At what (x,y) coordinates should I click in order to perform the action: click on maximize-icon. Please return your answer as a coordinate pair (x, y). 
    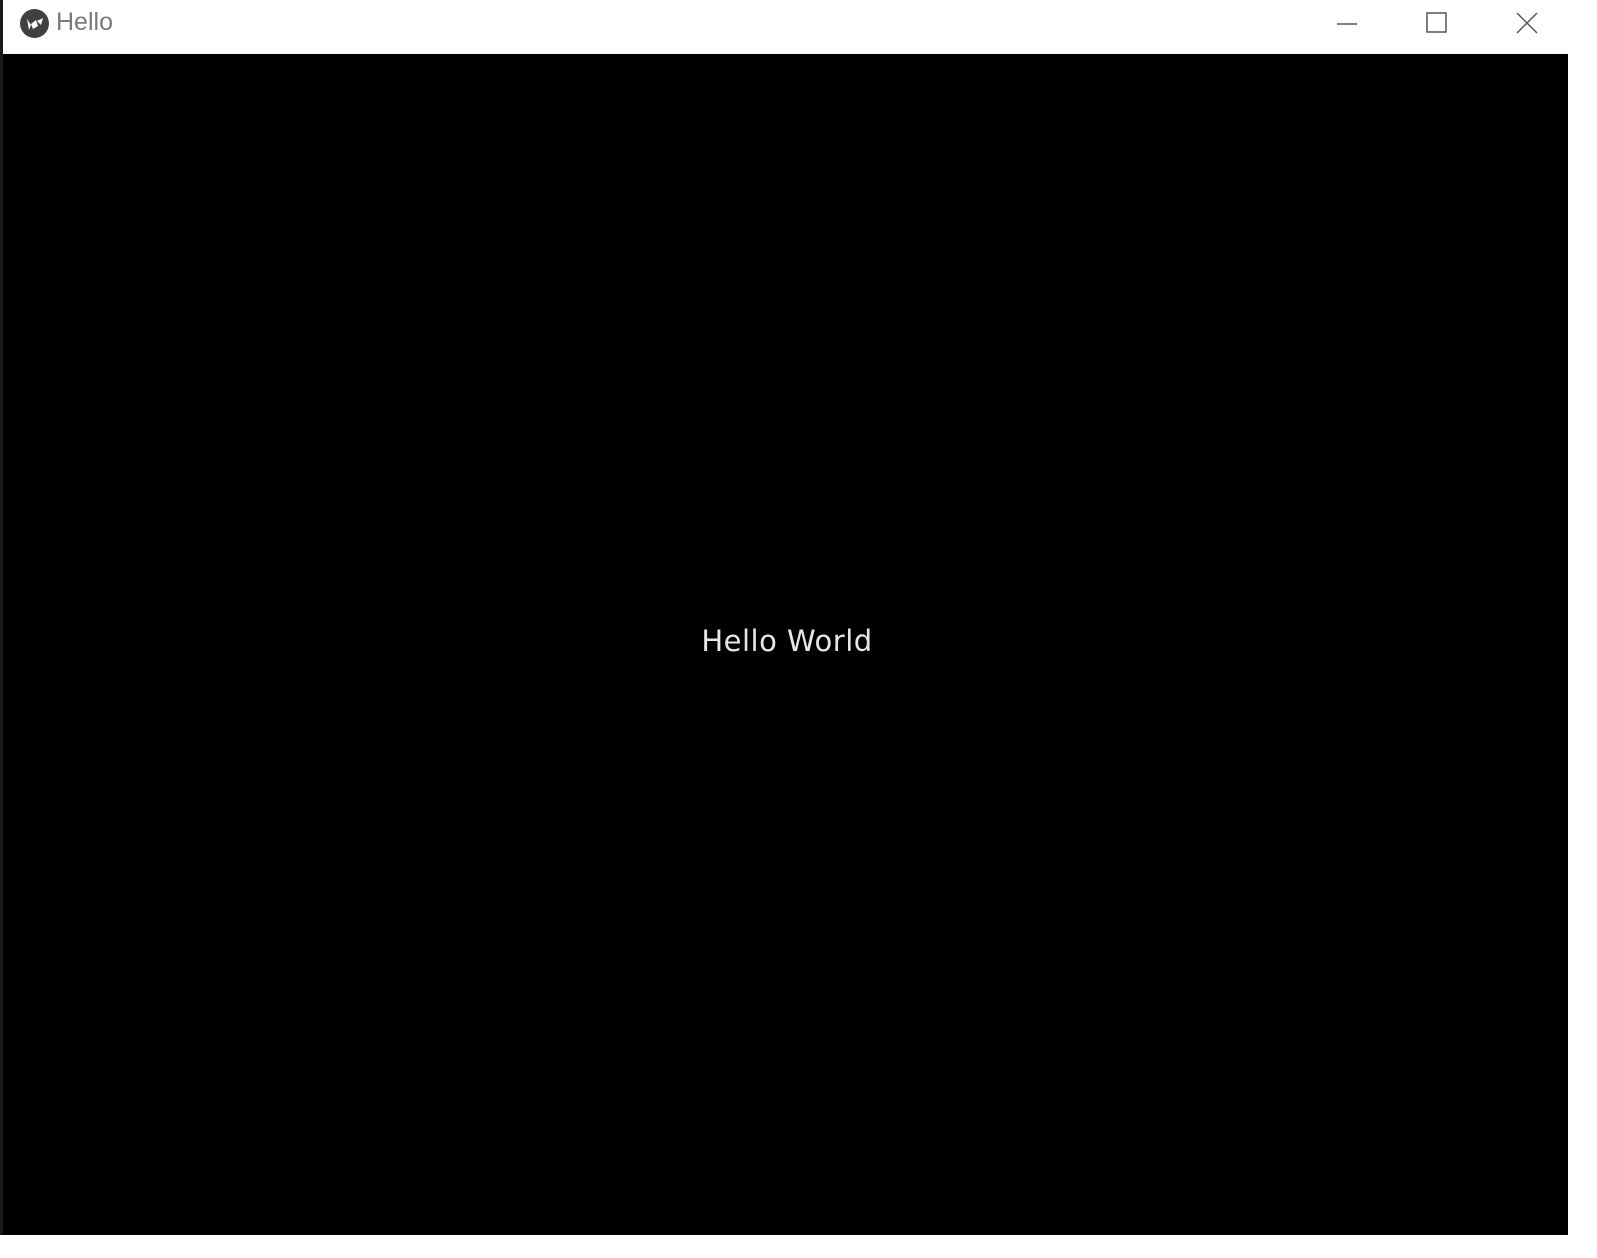
    Looking at the image, I should click on (1436, 22).